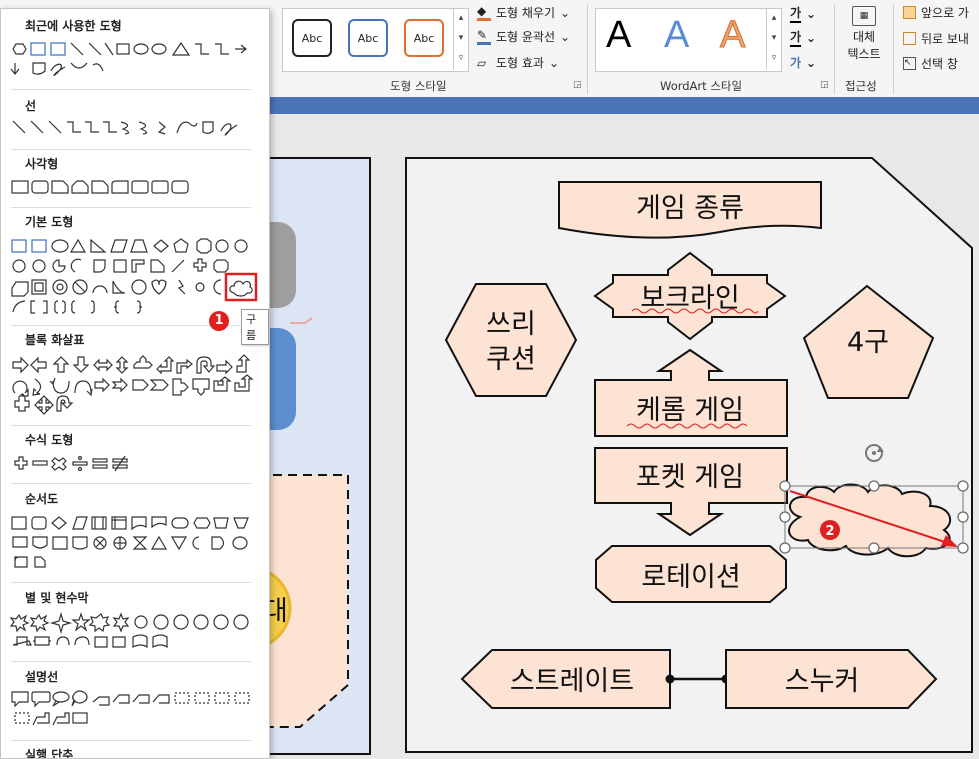 Image resolution: width=979 pixels, height=759 pixels. I want to click on category-basic-shapes: 기본 도형, so click(49, 222).